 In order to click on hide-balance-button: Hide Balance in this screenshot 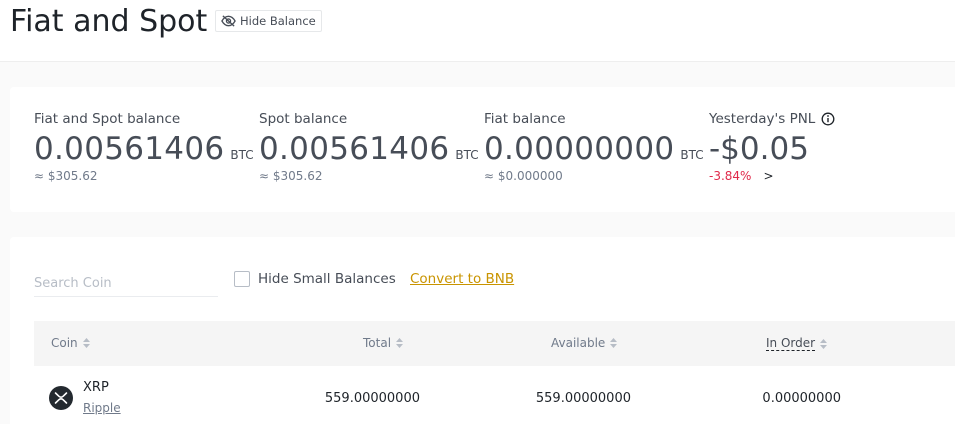, I will do `click(268, 21)`.